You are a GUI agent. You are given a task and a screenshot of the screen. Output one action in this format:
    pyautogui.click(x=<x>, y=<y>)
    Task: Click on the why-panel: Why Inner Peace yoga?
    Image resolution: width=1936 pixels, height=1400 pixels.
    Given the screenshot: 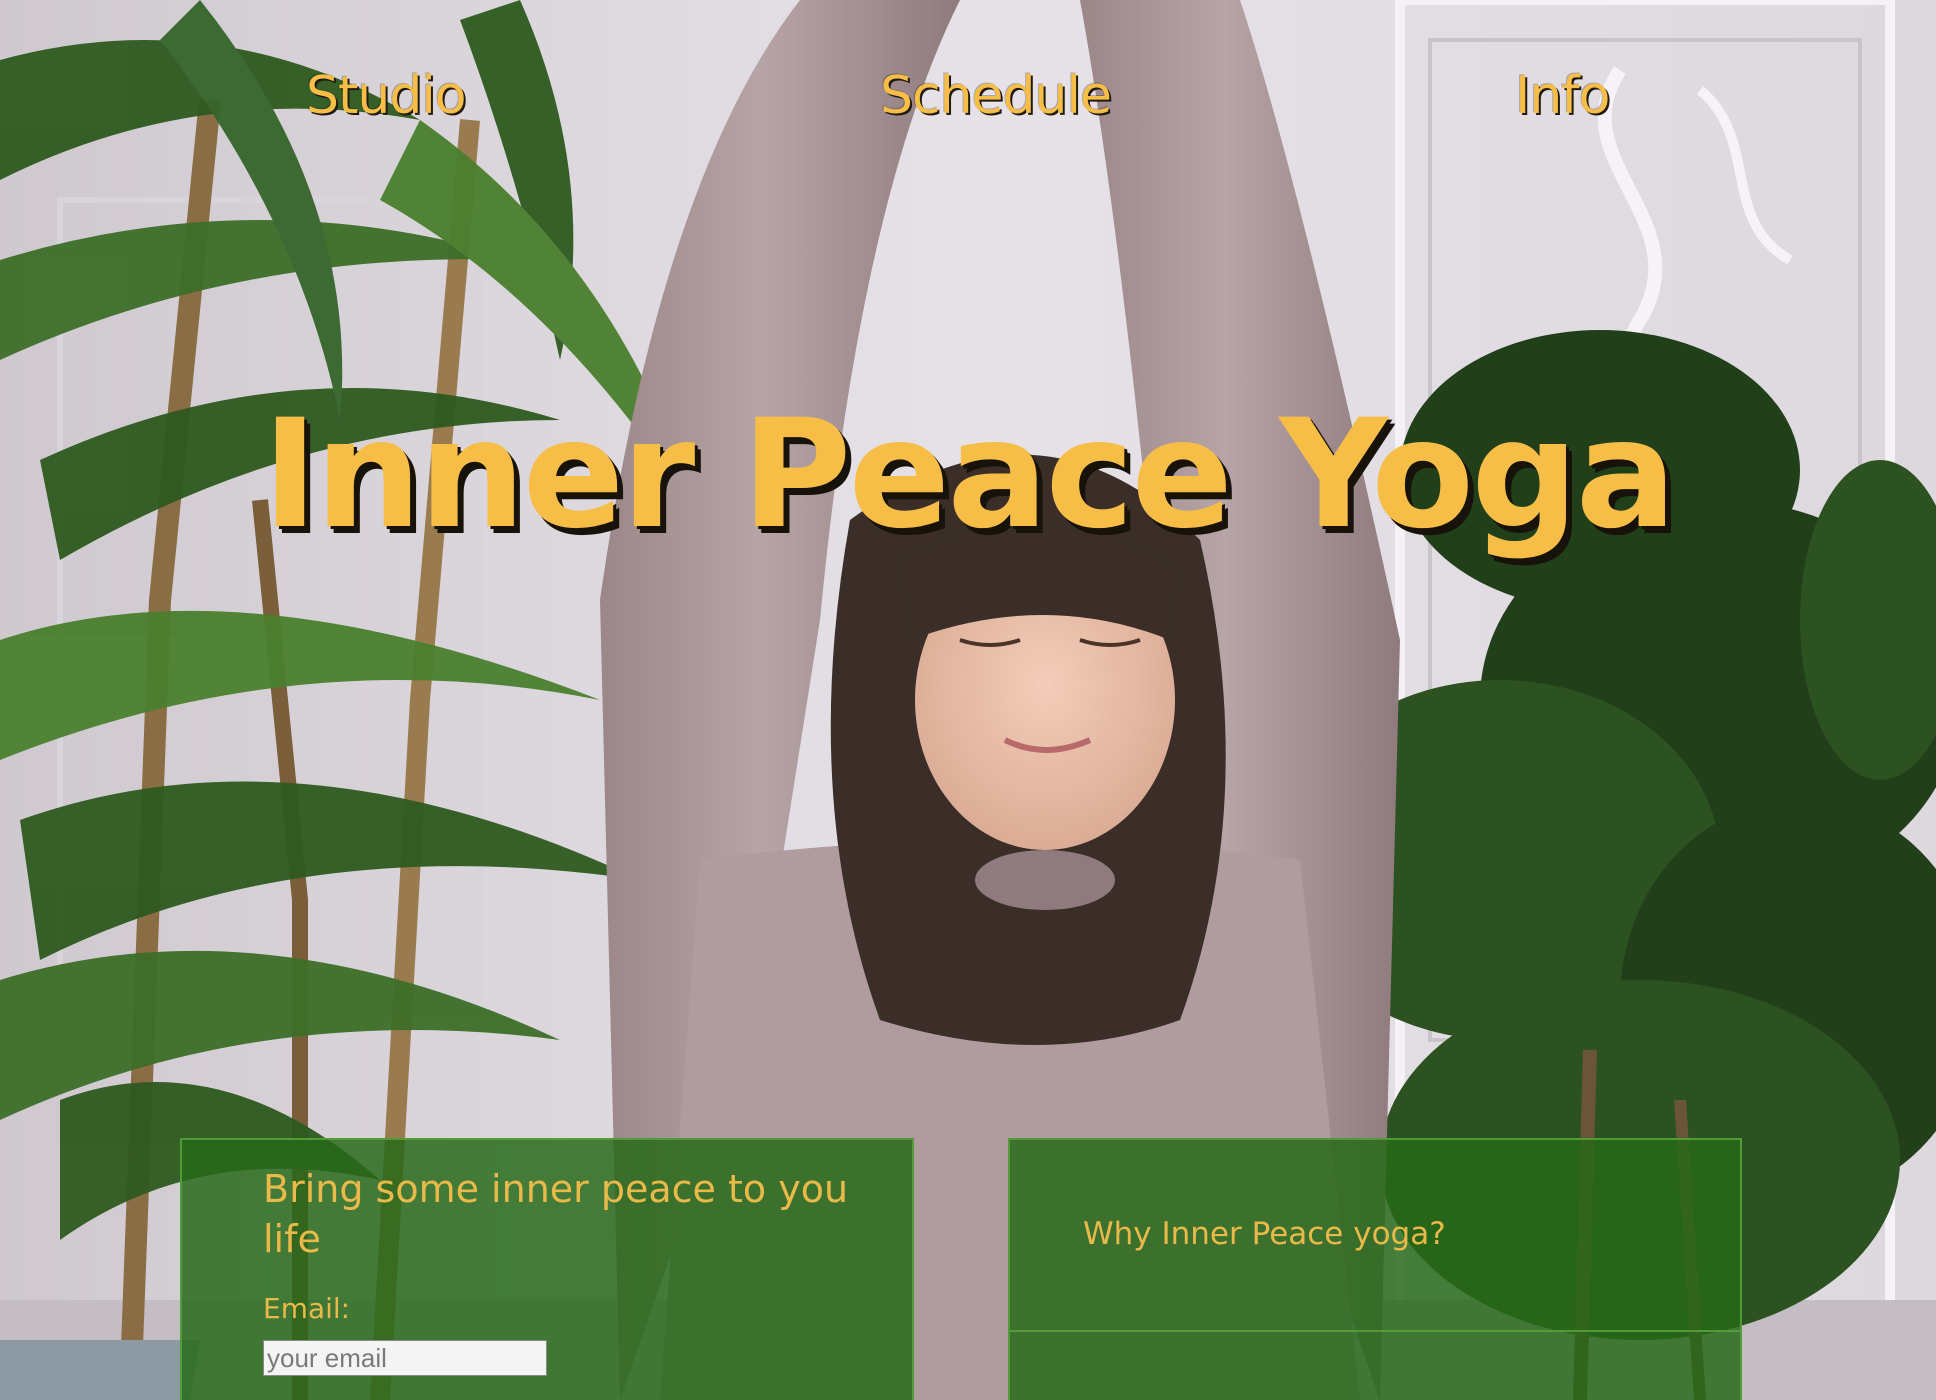 What is the action you would take?
    pyautogui.click(x=1375, y=1269)
    